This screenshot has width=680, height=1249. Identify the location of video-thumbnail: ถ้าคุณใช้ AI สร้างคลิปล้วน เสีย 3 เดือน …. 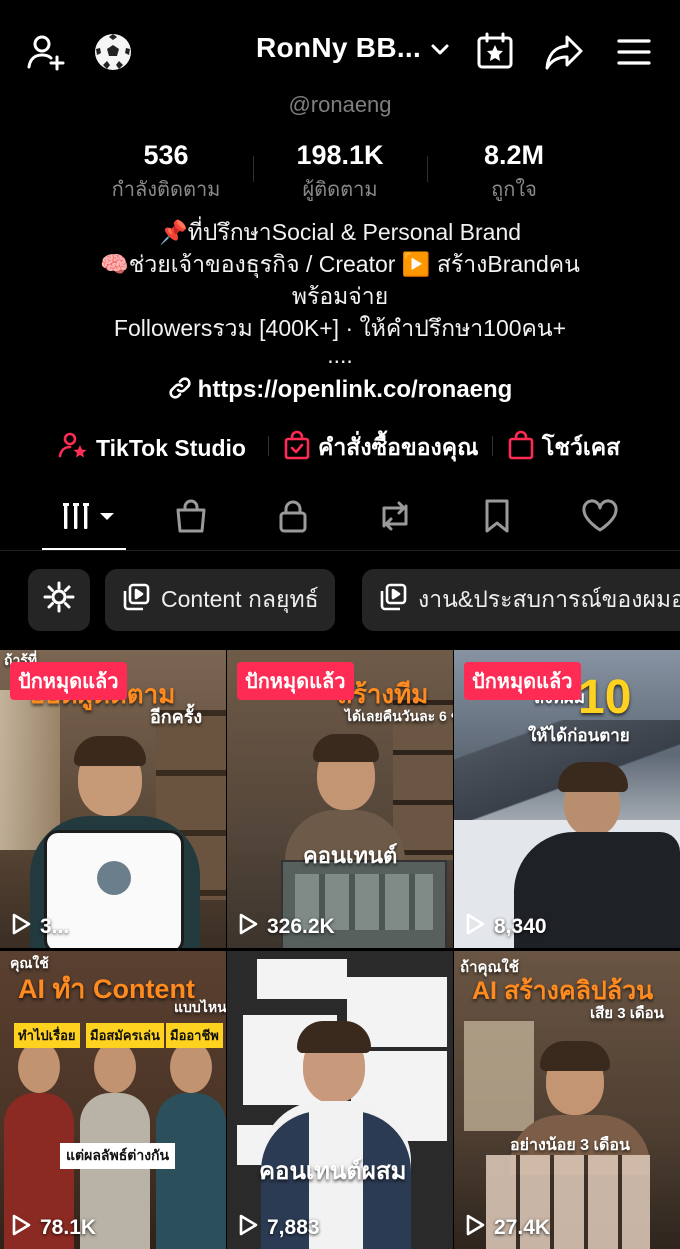
(567, 1100).